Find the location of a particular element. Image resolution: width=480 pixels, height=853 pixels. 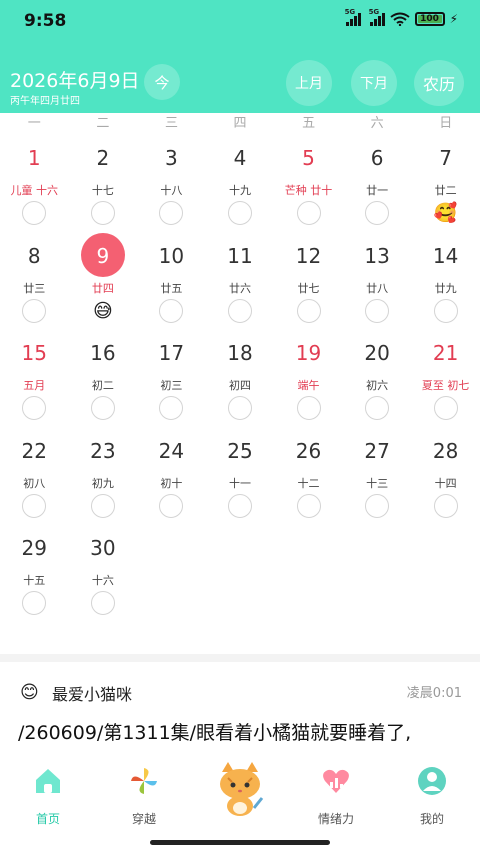

calendar-day: 13 廿八 is located at coordinates (377, 285).